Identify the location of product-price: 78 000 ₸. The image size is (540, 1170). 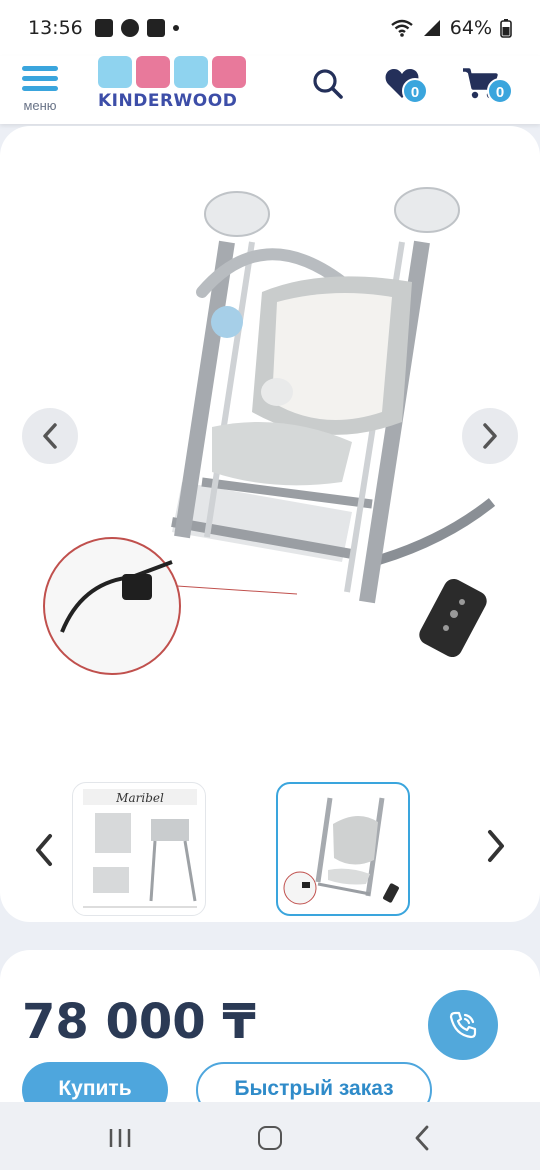
(139, 1022).